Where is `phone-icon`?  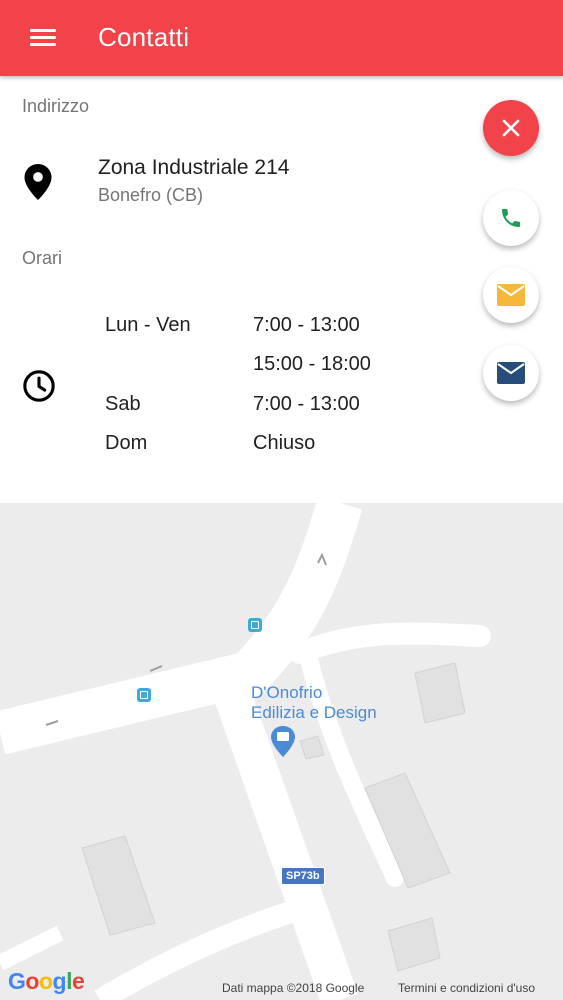 phone-icon is located at coordinates (511, 218).